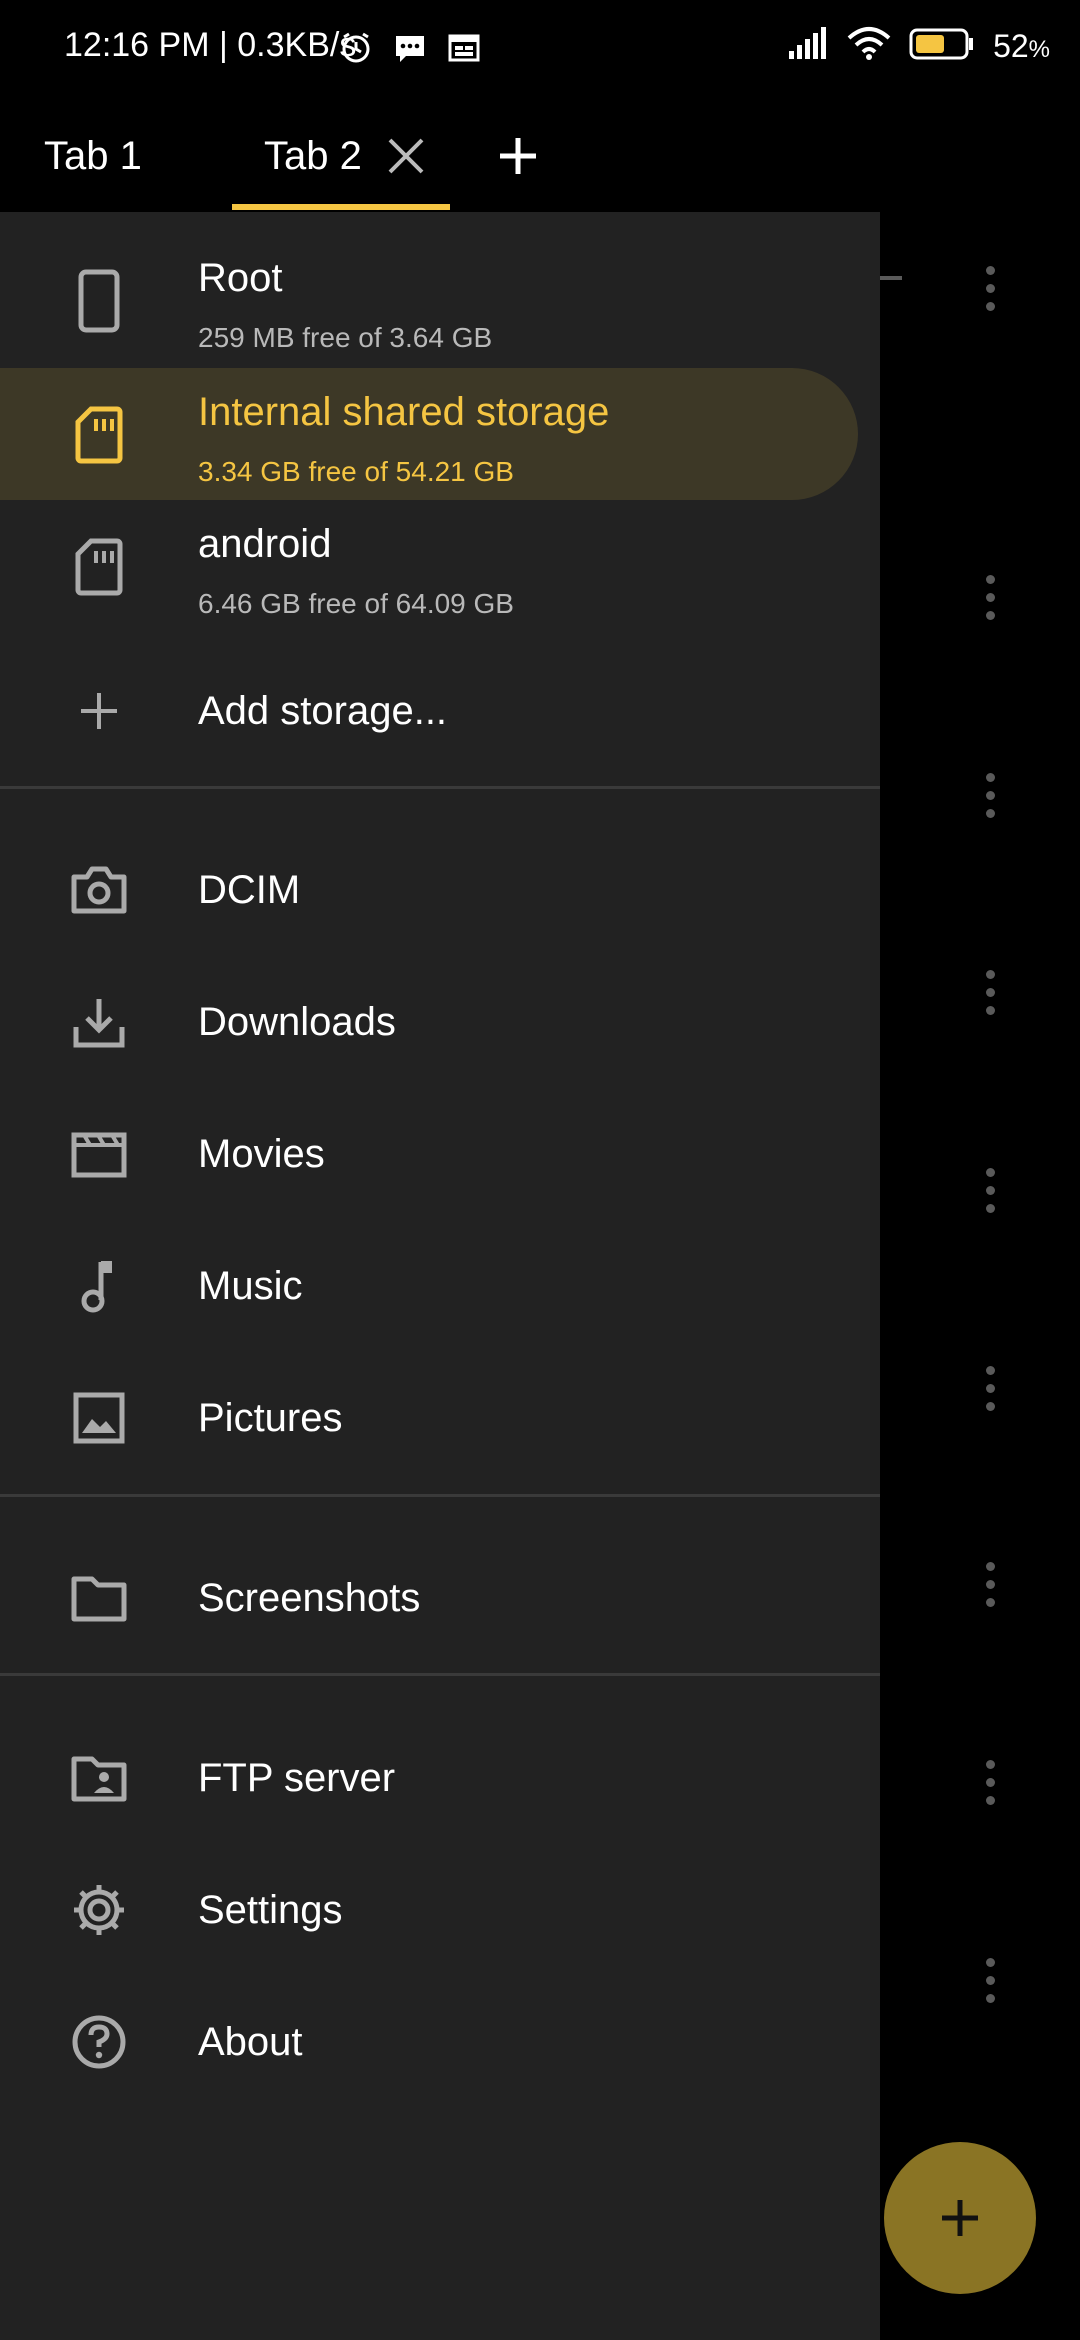 Image resolution: width=1080 pixels, height=2340 pixels. What do you see at coordinates (250, 2041) in the screenshot?
I see `drawer-item-label: About` at bounding box center [250, 2041].